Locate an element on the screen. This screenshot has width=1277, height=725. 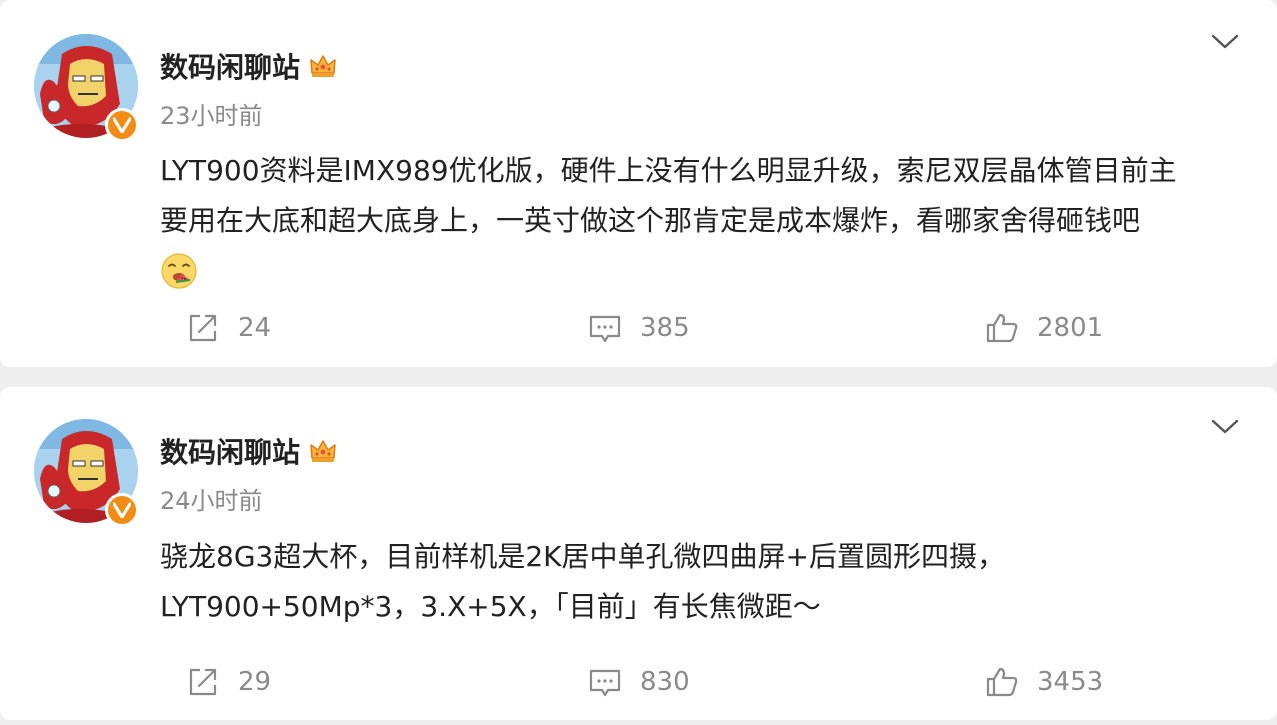
share-button: 29 is located at coordinates (228, 682).